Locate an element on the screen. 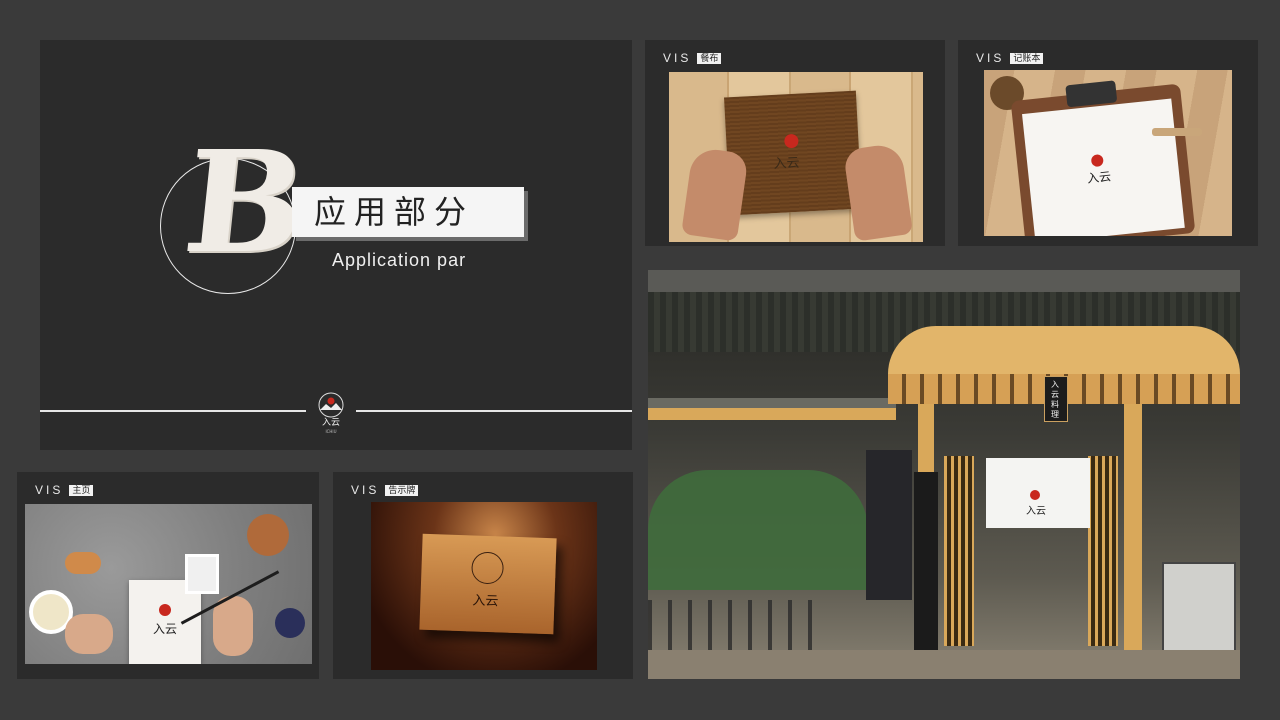  lattice-door-left is located at coordinates (959, 551).